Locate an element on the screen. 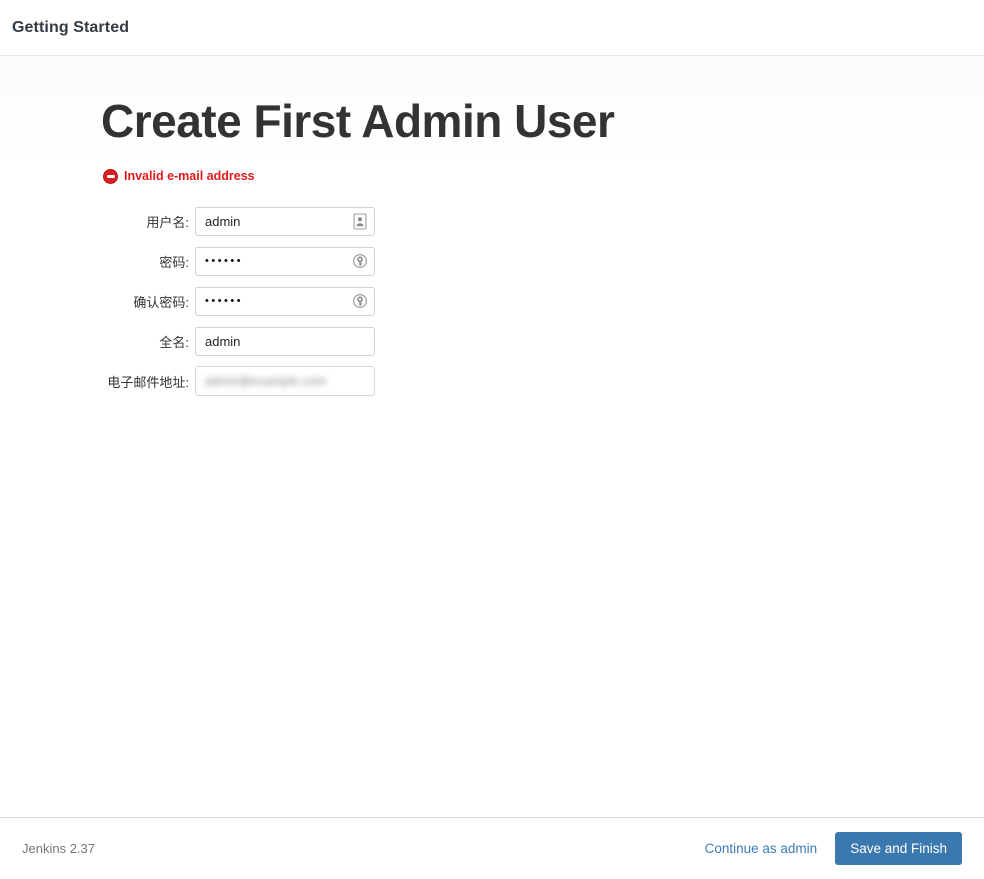 The image size is (984, 879). setup-heading: Create First Admin User is located at coordinates (358, 121).